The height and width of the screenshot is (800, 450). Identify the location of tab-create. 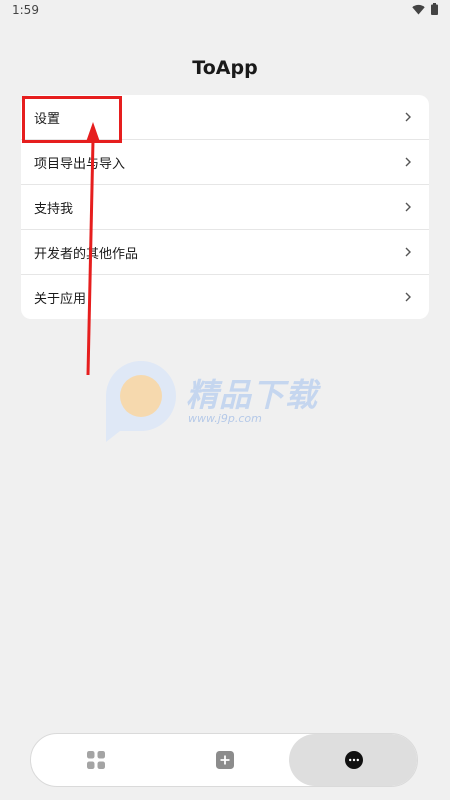
(224, 760).